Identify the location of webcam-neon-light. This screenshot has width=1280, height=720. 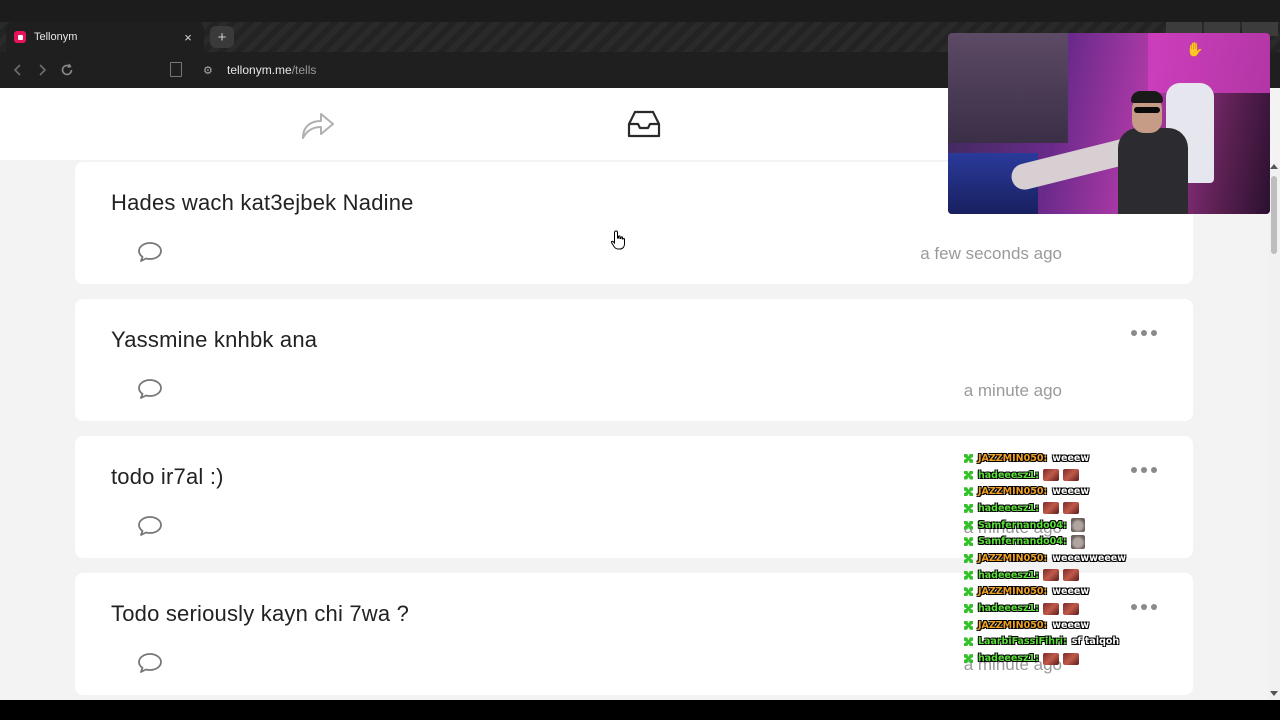
(1209, 63).